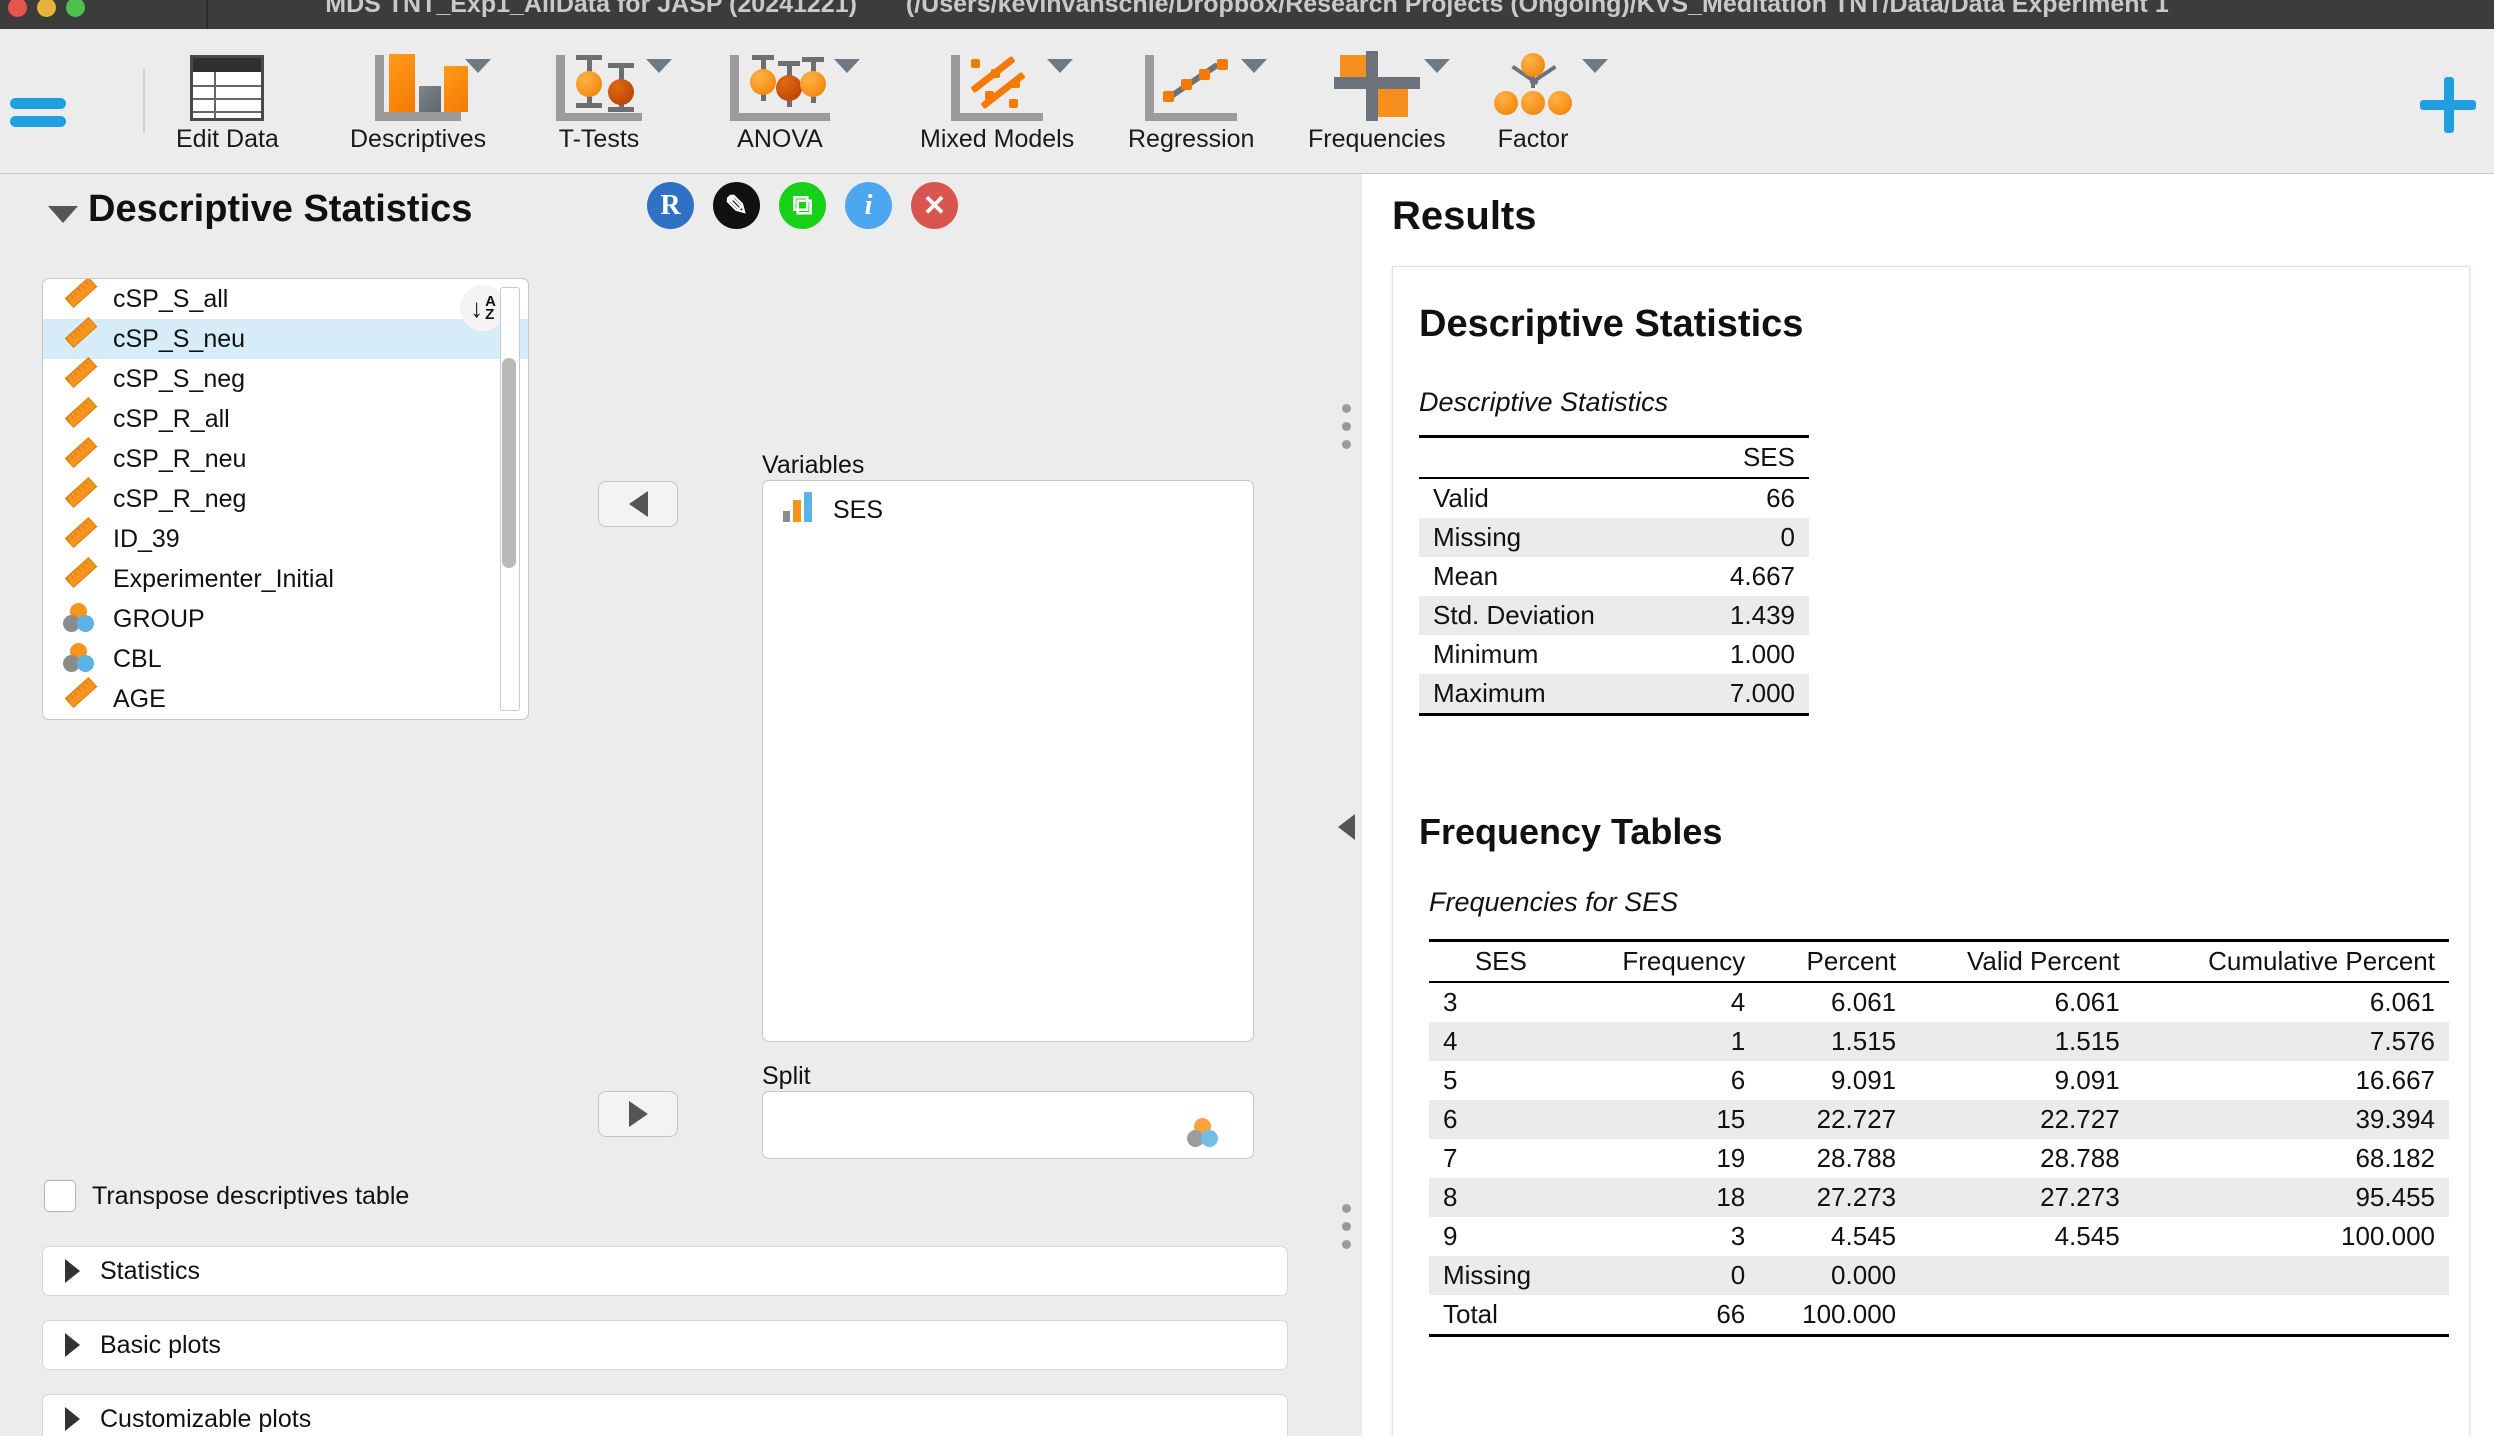  I want to click on cell-value: Missing, so click(1487, 1275).